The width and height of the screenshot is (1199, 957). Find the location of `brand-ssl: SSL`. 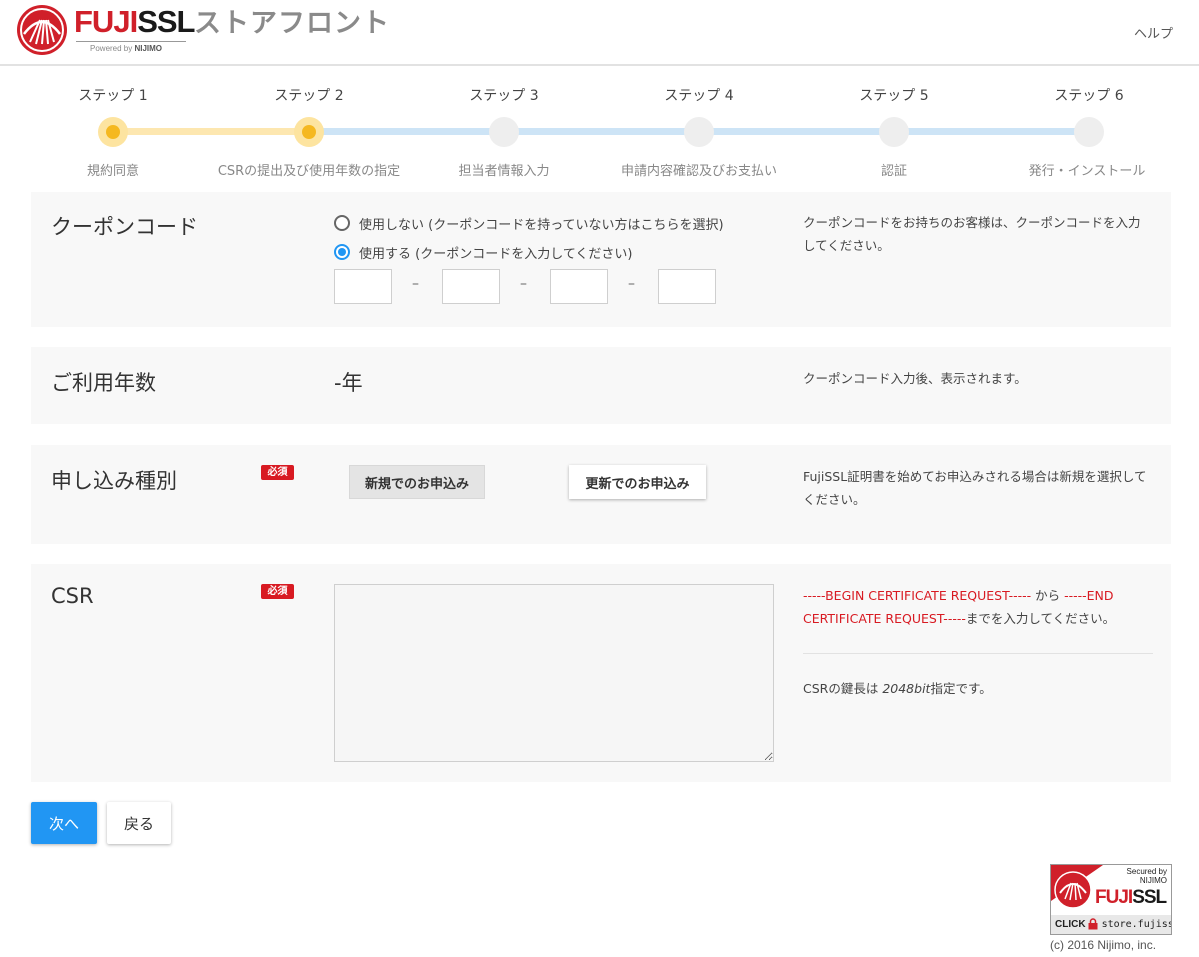

brand-ssl: SSL is located at coordinates (166, 21).